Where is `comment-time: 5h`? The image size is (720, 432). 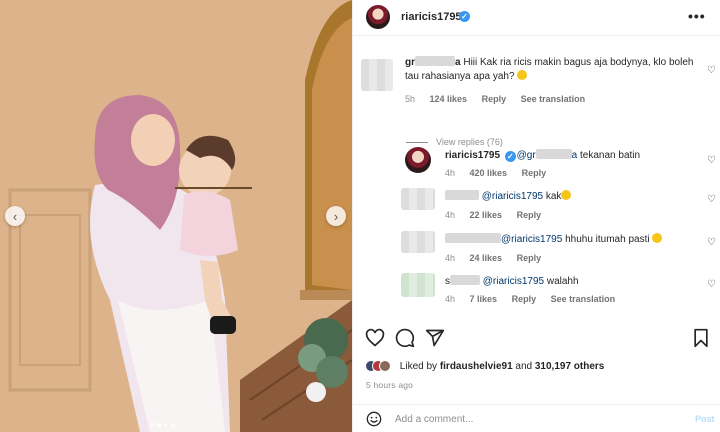 comment-time: 5h is located at coordinates (410, 99).